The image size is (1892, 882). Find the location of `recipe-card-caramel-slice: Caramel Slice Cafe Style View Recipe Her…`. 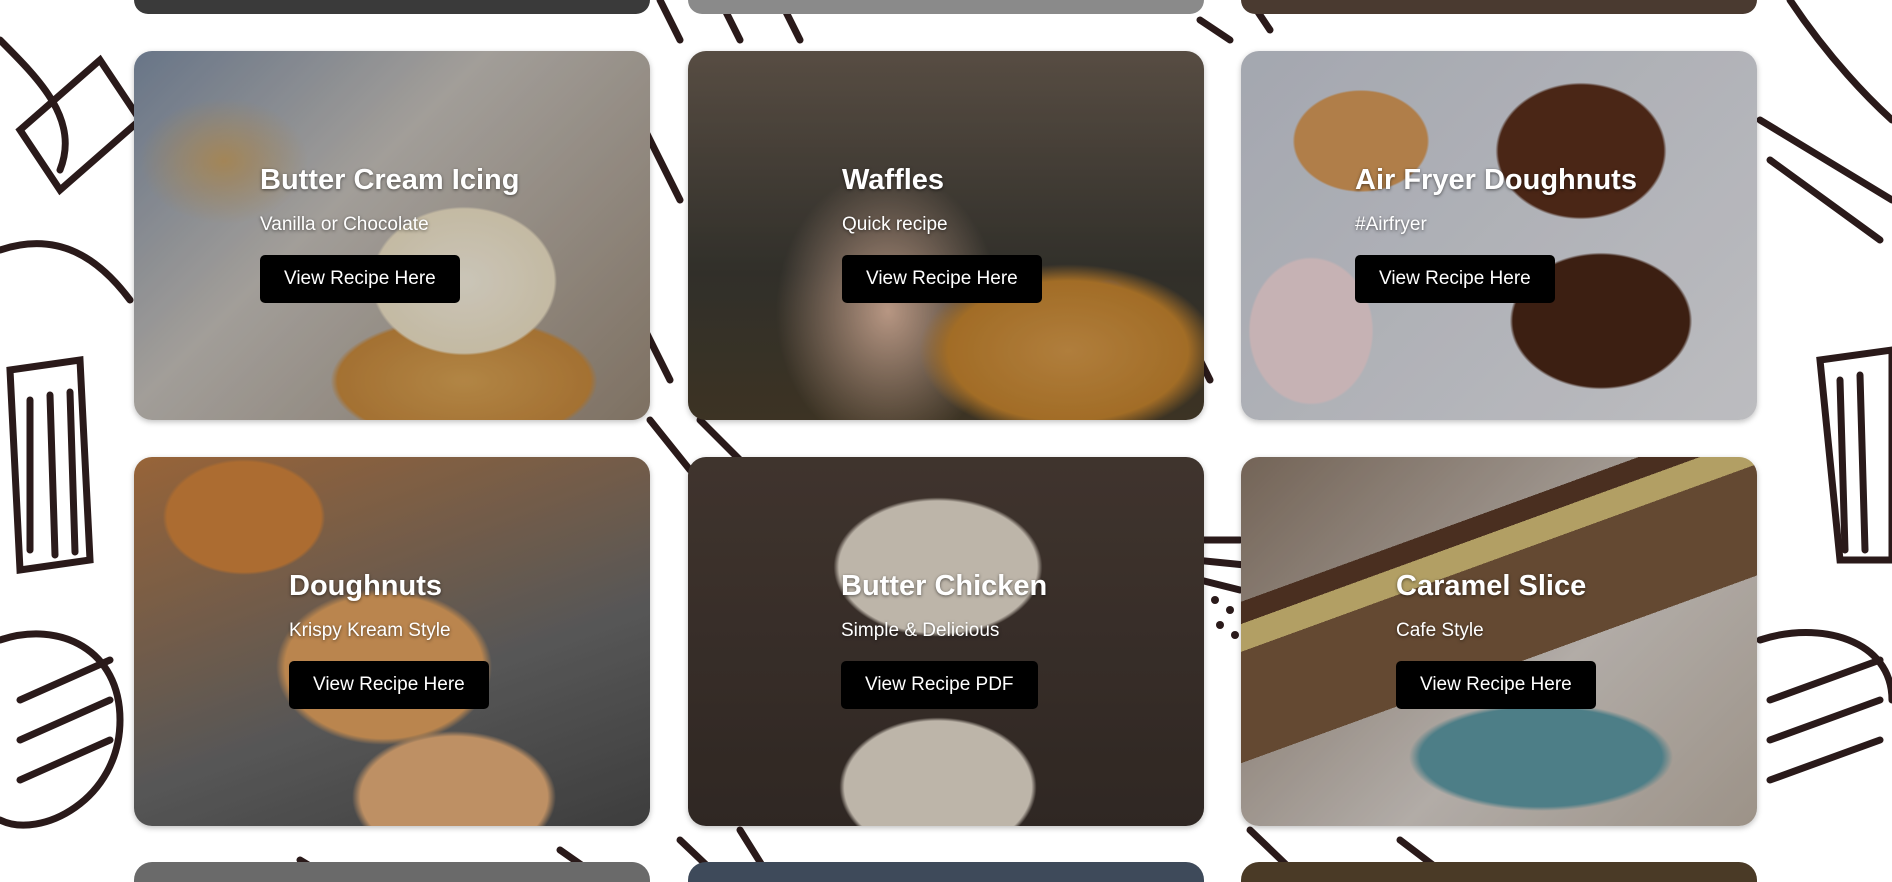

recipe-card-caramel-slice: Caramel Slice Cafe Style View Recipe Her… is located at coordinates (1499, 641).